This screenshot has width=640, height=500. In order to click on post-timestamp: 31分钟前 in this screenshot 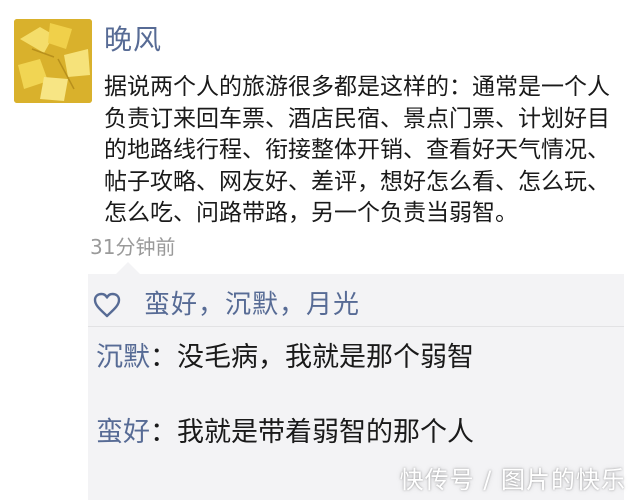, I will do `click(133, 247)`.